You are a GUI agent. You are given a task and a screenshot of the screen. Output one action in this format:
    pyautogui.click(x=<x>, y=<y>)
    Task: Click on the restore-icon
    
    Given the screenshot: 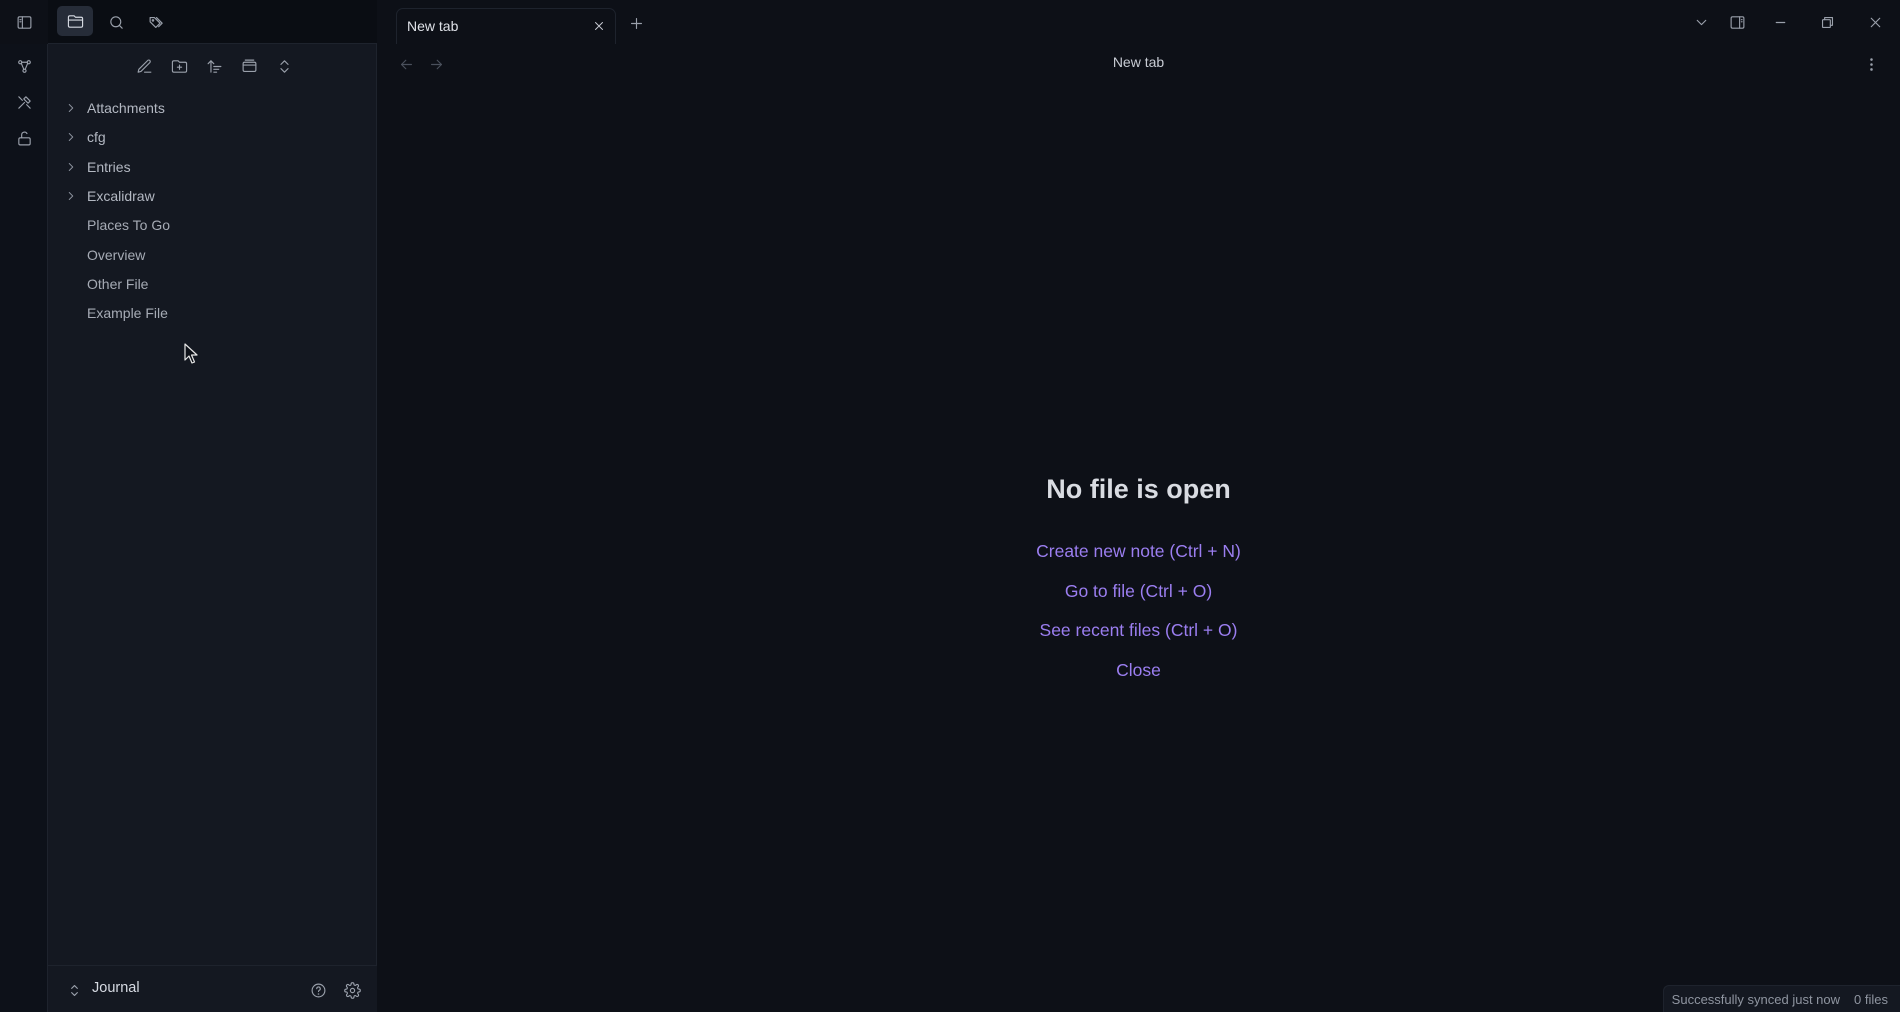 What is the action you would take?
    pyautogui.click(x=1827, y=22)
    